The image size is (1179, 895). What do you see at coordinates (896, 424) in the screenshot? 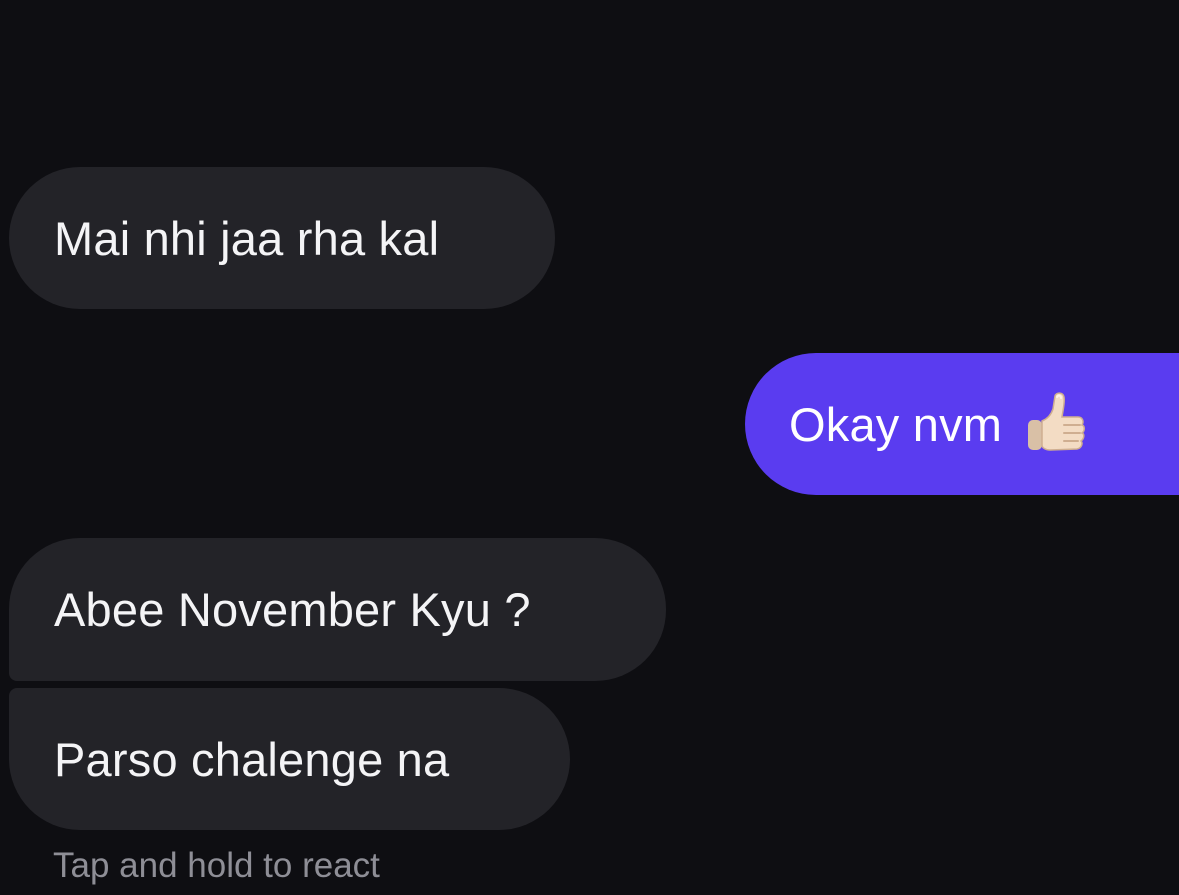
I see `message-text: Okay nvm` at bounding box center [896, 424].